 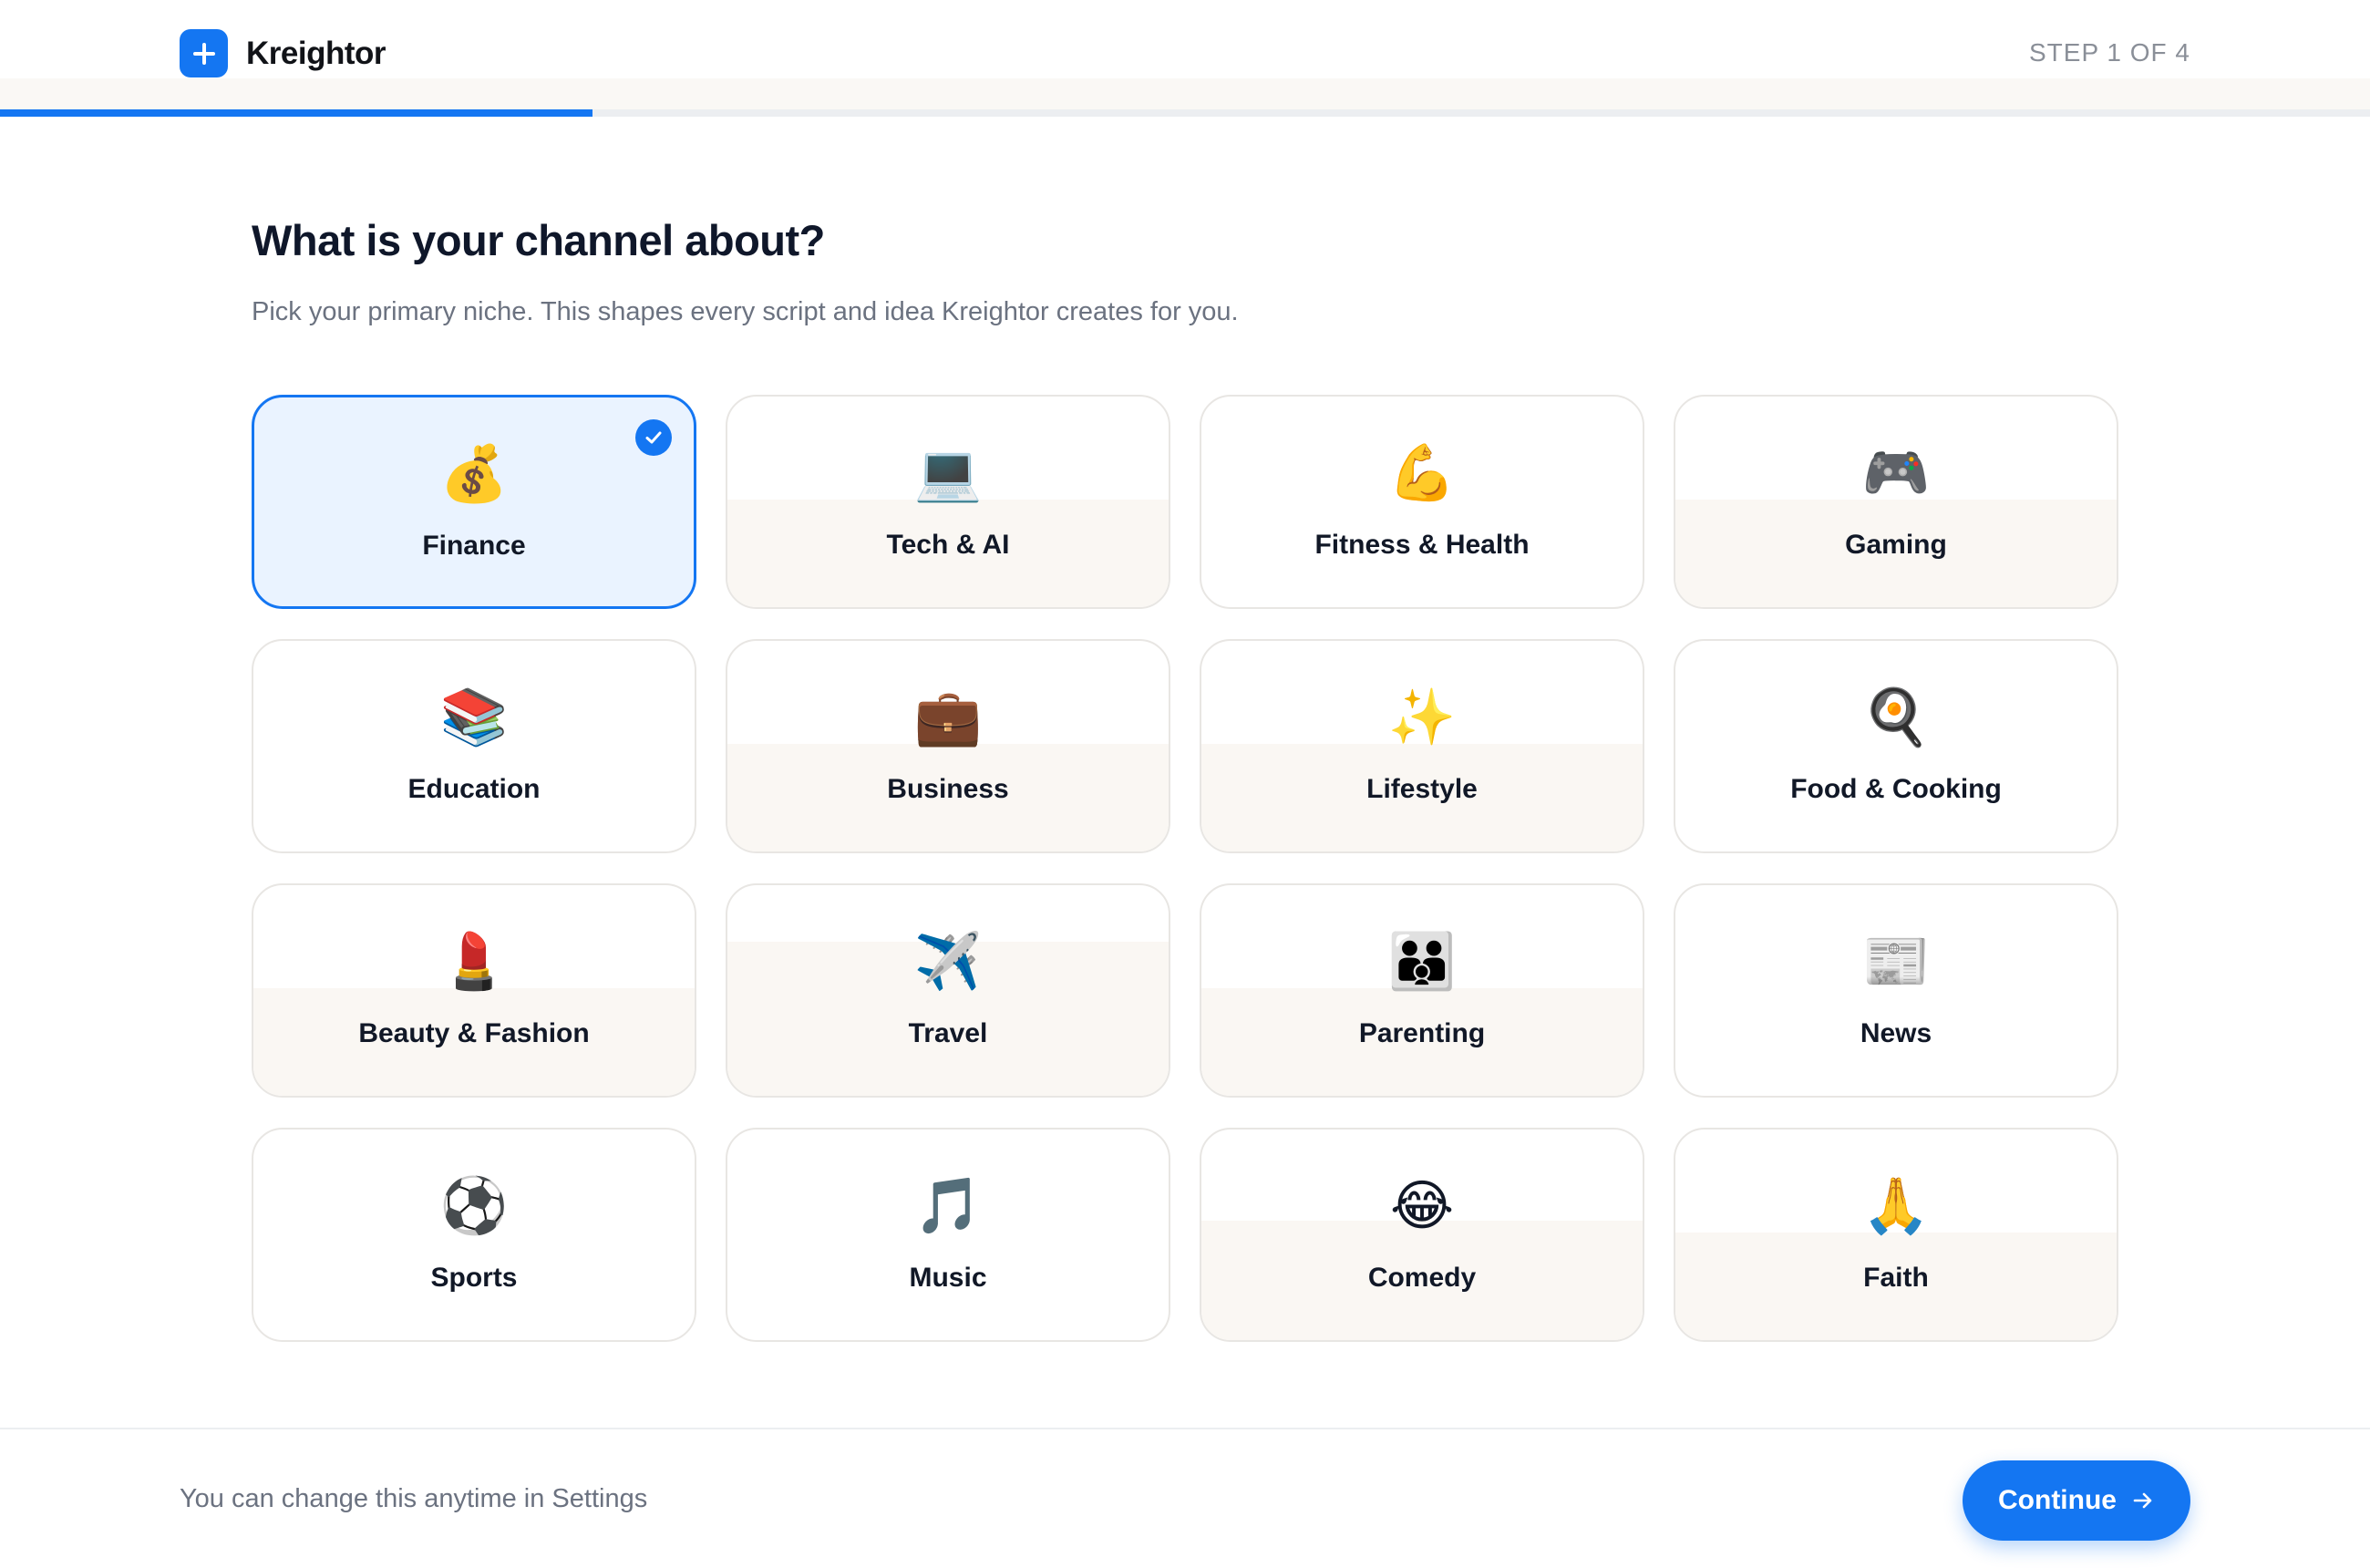 What do you see at coordinates (1185, 113) in the screenshot?
I see `progress-bar` at bounding box center [1185, 113].